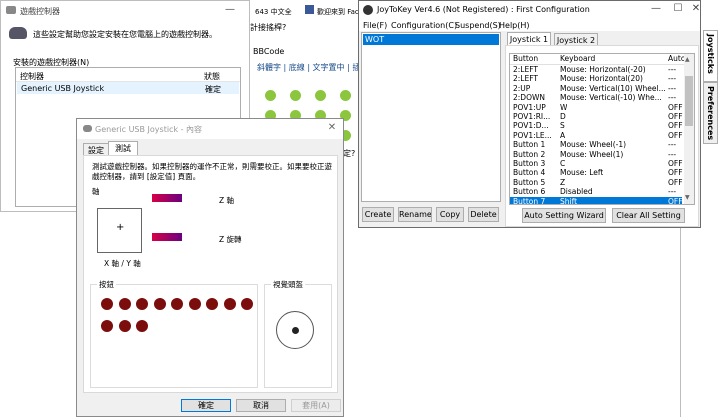  Describe the element at coordinates (529, 39) in the screenshot. I see `tab-joystick-1: Joystick 1` at that location.